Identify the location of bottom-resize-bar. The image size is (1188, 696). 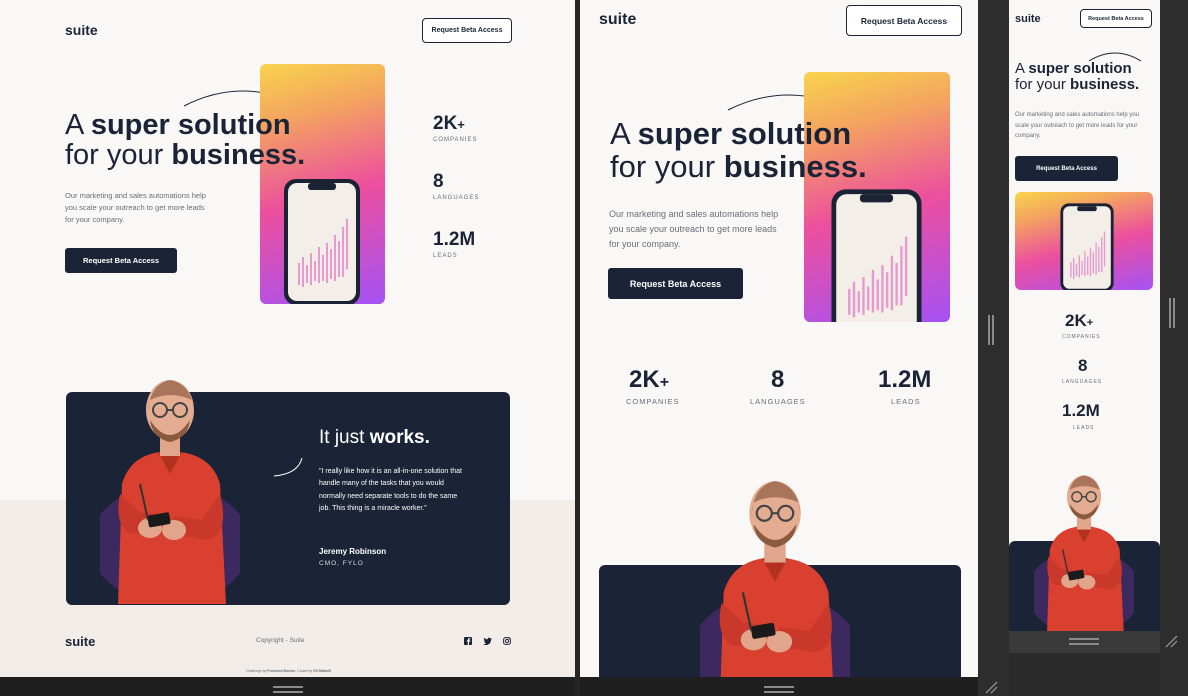
(1084, 642).